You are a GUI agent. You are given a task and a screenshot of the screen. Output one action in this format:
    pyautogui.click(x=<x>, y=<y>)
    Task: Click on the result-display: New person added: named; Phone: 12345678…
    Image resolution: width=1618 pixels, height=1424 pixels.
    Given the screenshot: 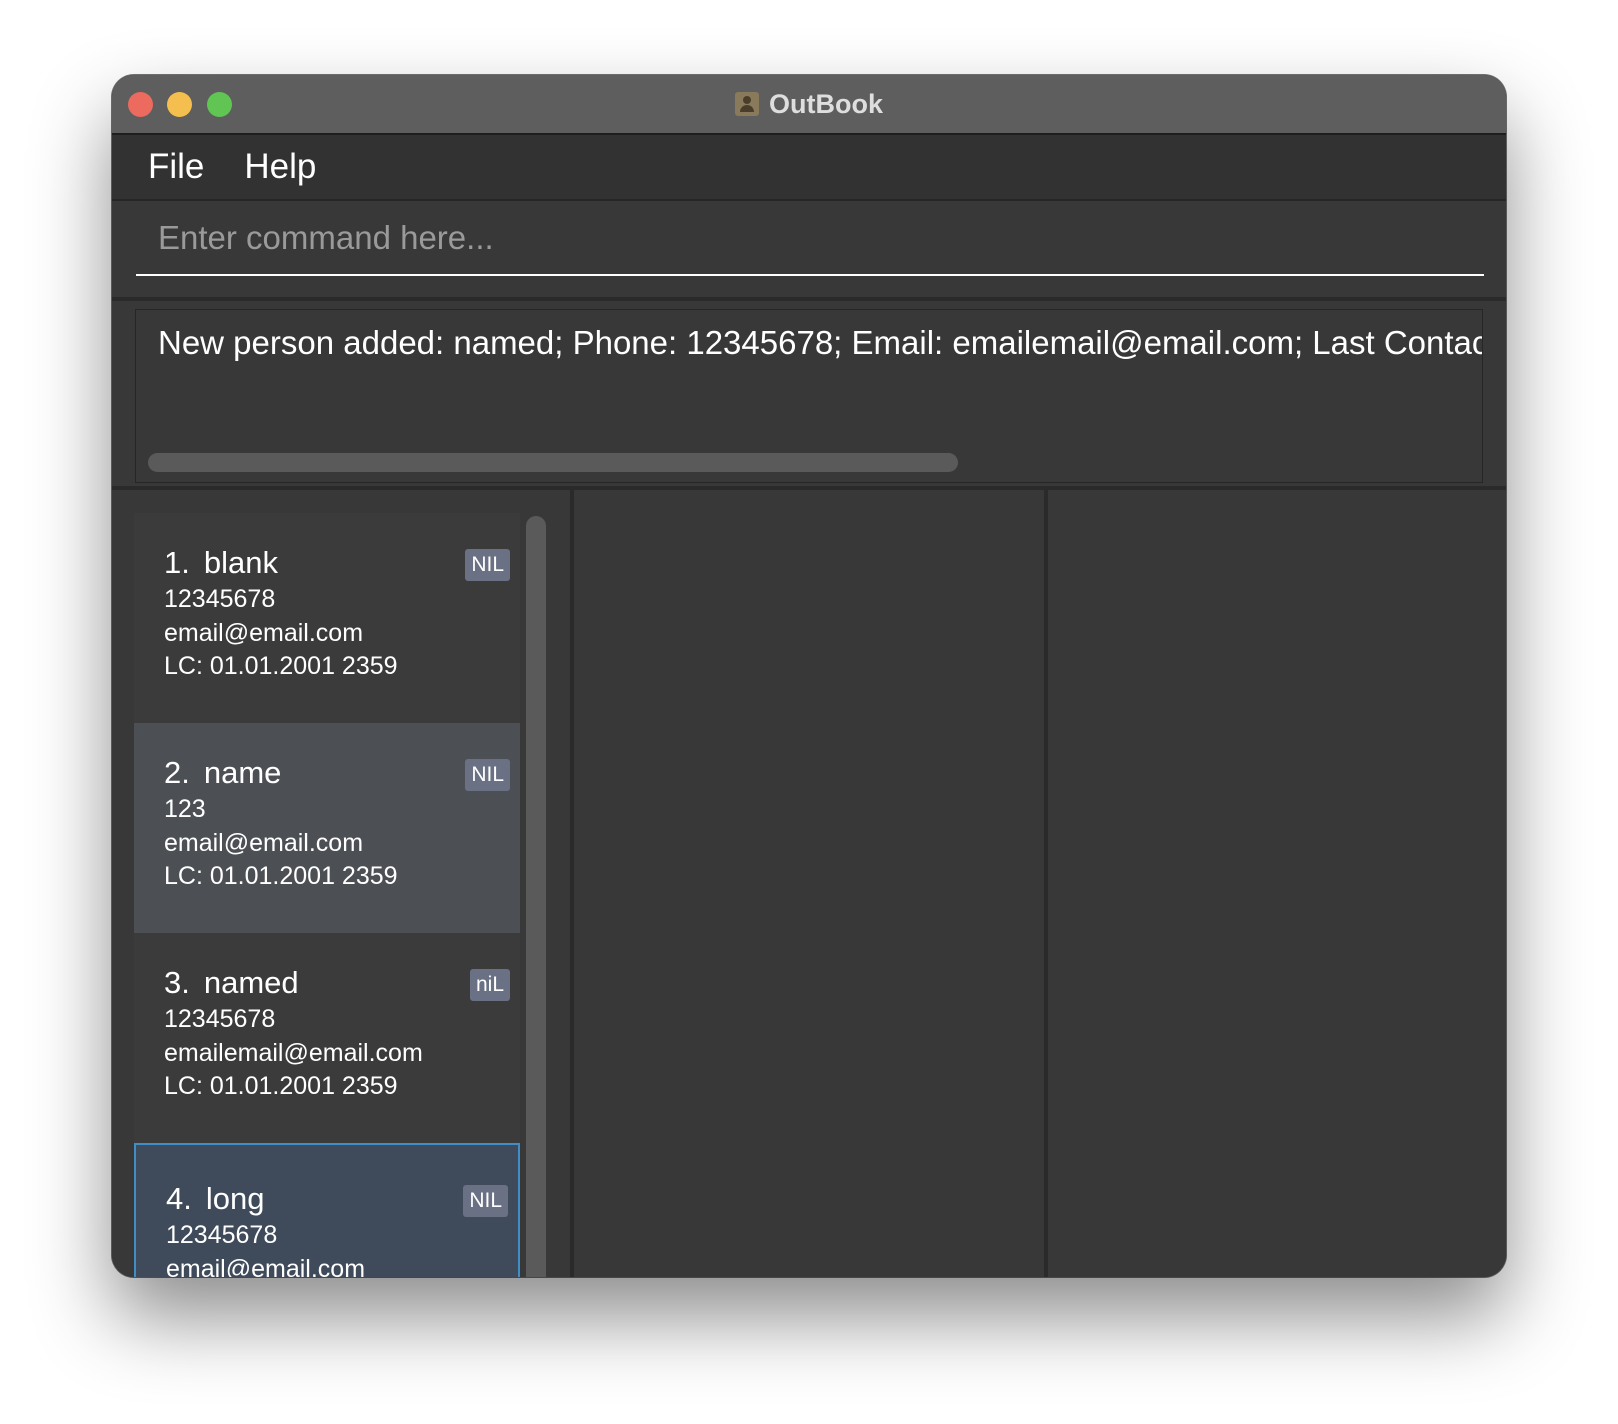 What is the action you would take?
    pyautogui.click(x=809, y=396)
    